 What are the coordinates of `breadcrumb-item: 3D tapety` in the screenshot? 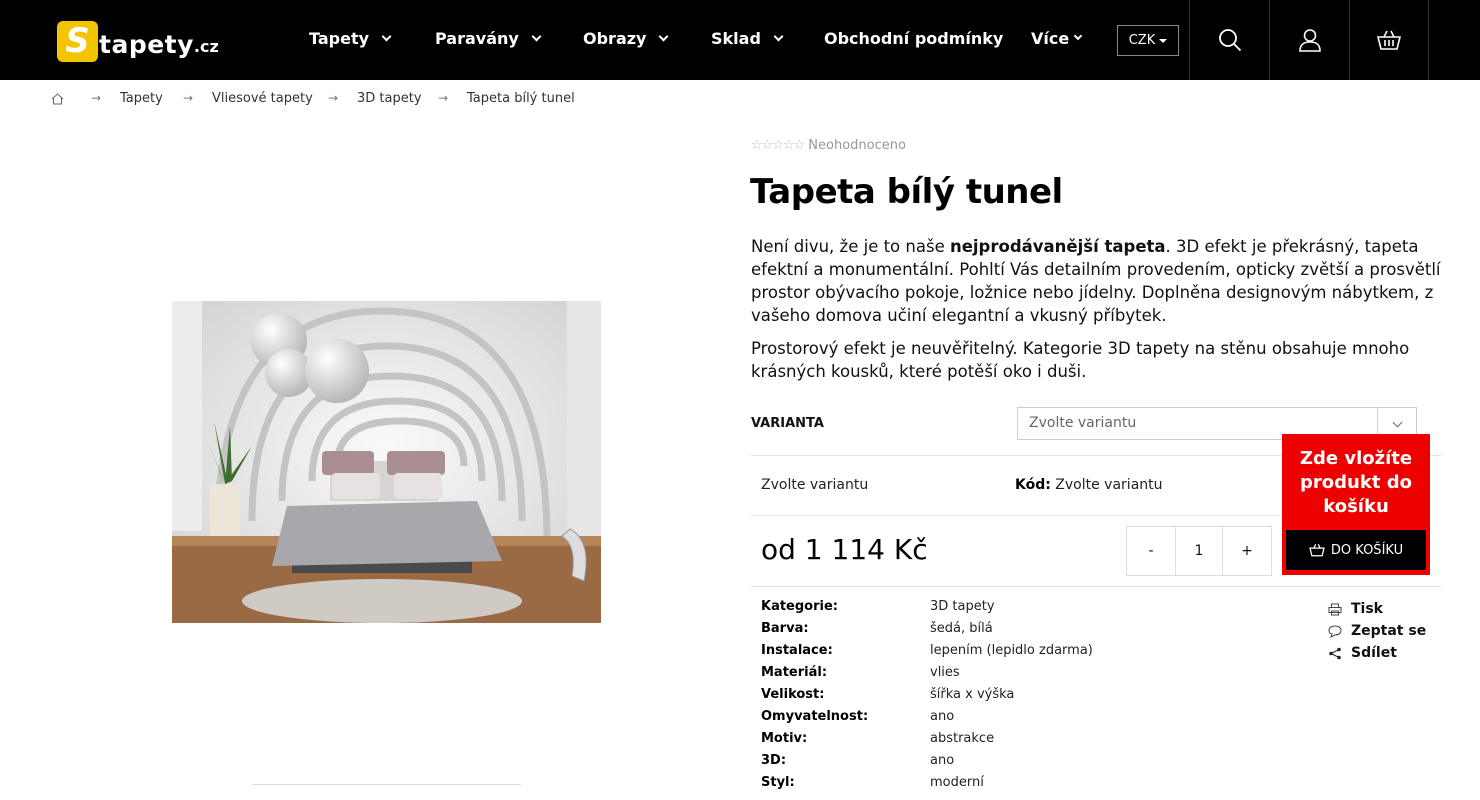 It's located at (389, 98).